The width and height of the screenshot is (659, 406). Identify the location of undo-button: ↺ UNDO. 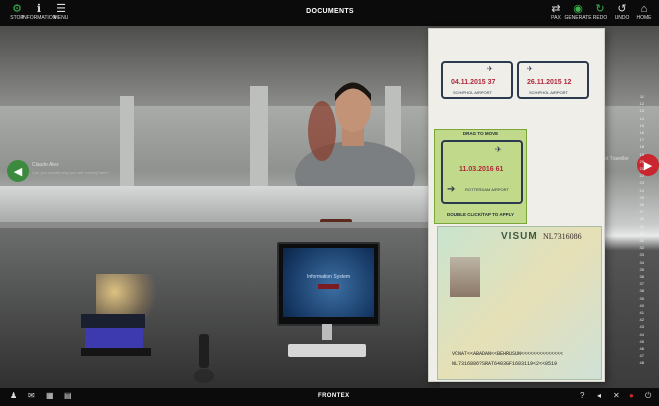
(622, 13).